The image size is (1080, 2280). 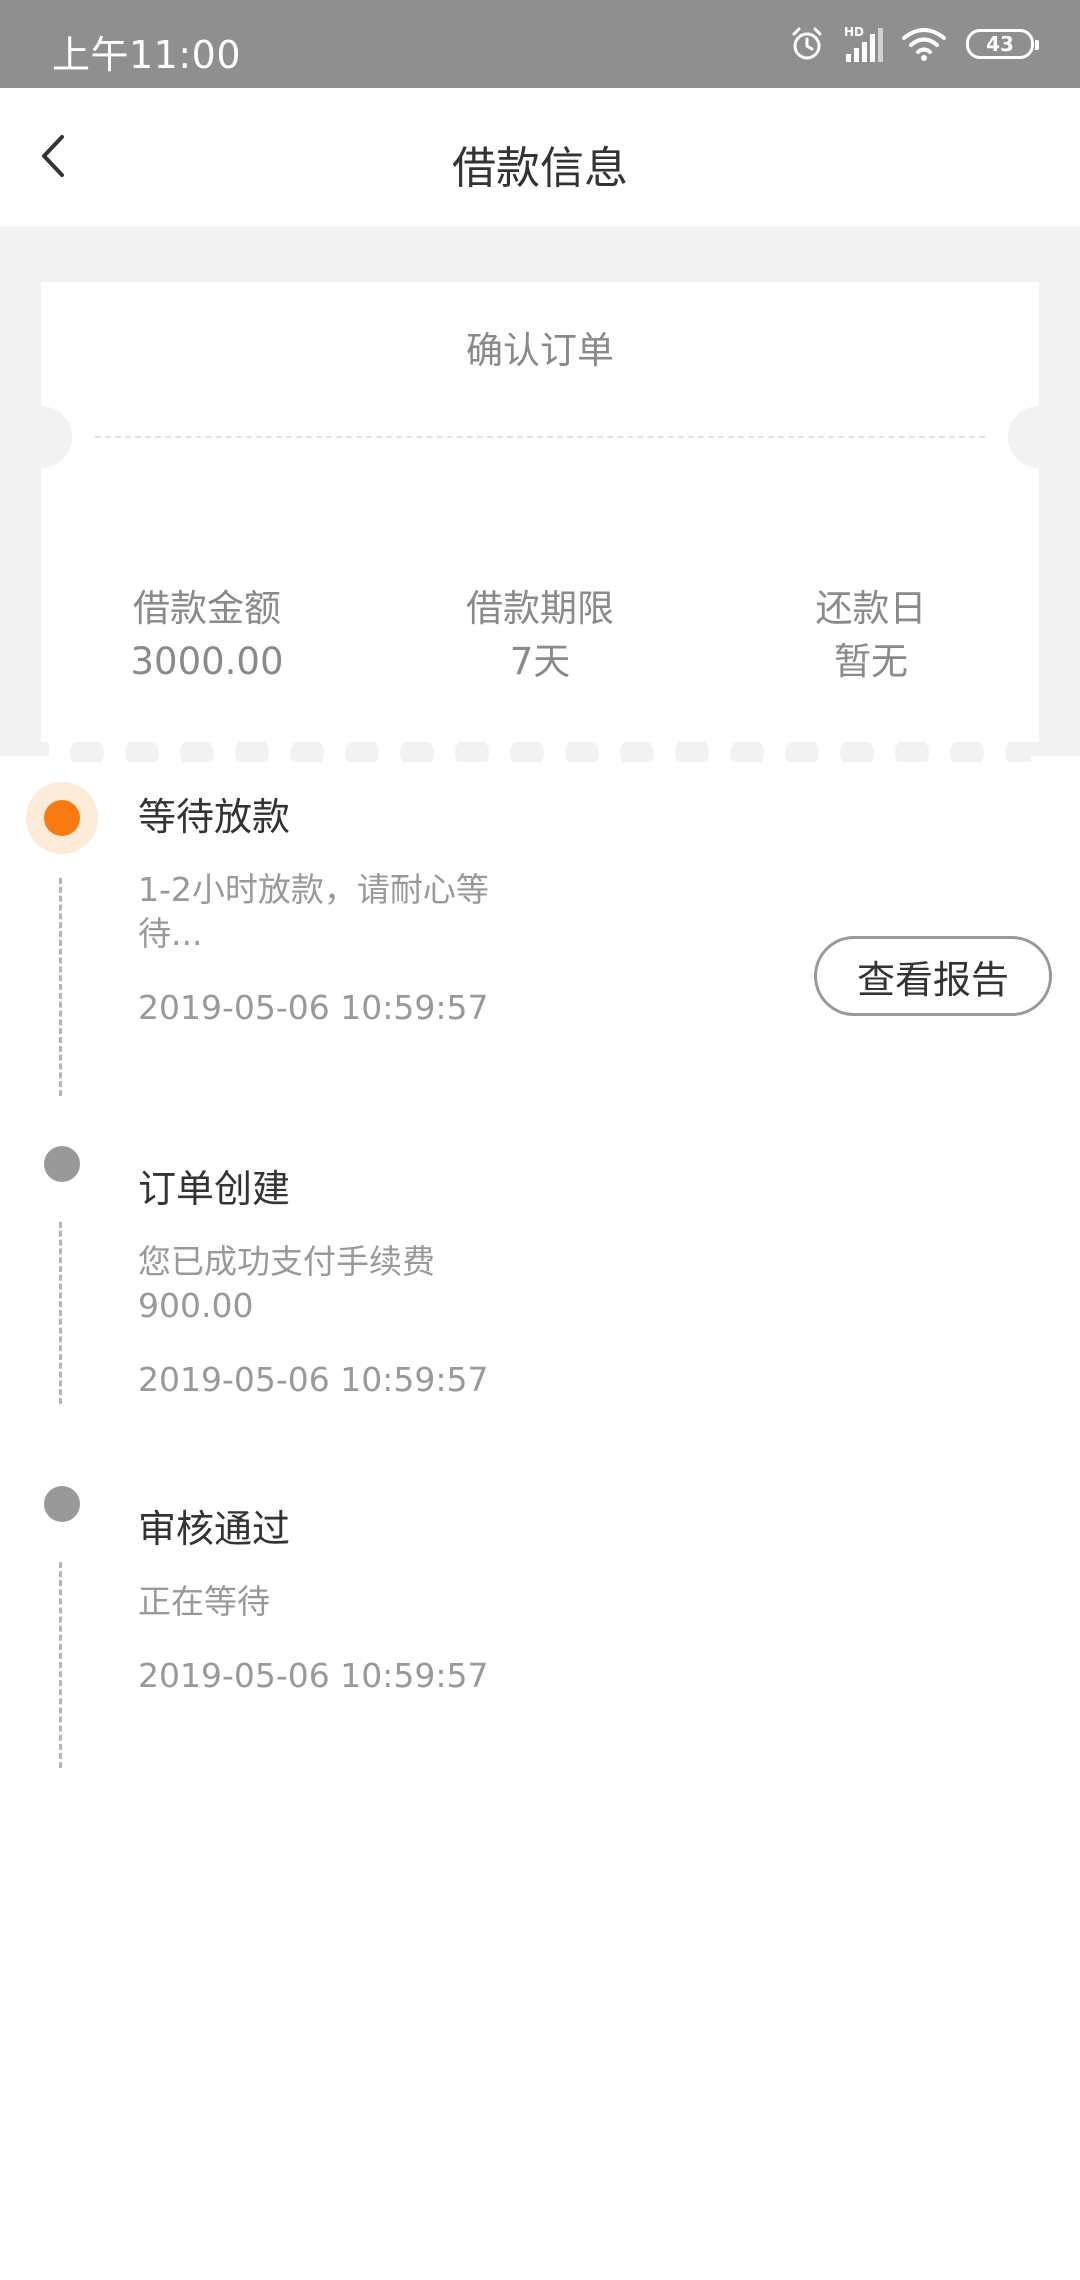 What do you see at coordinates (540, 437) in the screenshot?
I see `ticket-divider` at bounding box center [540, 437].